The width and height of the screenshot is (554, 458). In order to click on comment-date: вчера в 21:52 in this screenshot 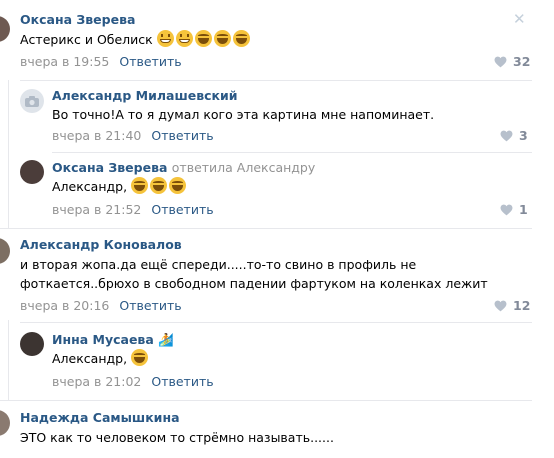, I will do `click(96, 209)`.